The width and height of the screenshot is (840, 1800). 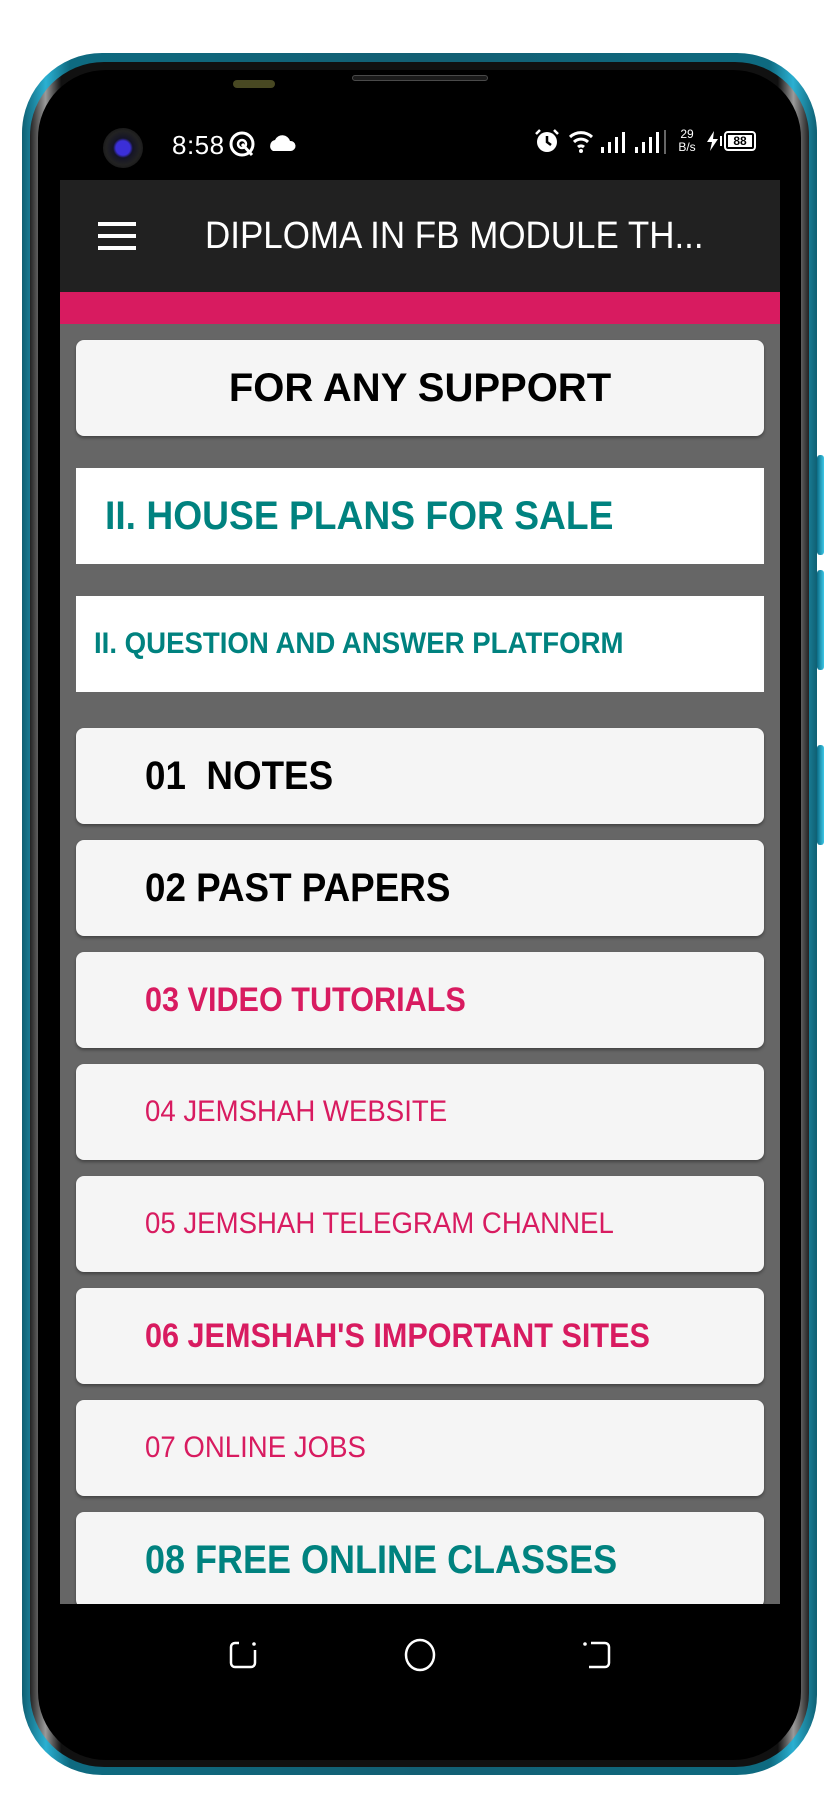 I want to click on earpiece-speaker, so click(x=420, y=78).